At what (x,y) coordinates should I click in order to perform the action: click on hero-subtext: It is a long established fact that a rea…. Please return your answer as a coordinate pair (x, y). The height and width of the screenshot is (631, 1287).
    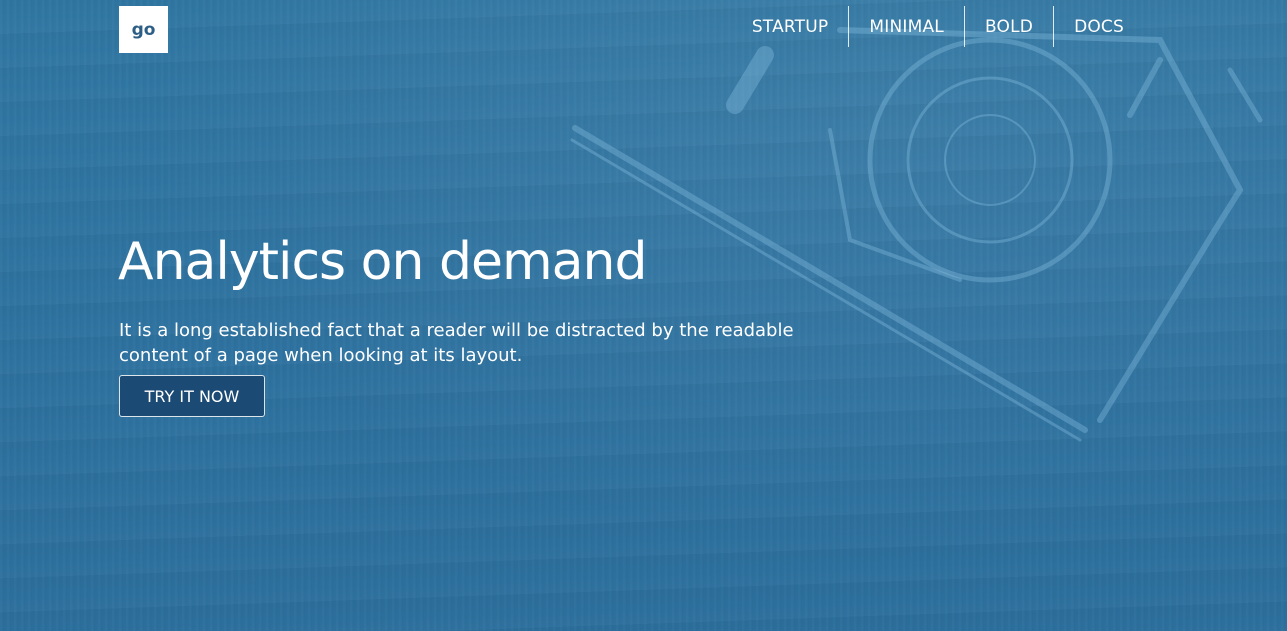
    Looking at the image, I should click on (456, 343).